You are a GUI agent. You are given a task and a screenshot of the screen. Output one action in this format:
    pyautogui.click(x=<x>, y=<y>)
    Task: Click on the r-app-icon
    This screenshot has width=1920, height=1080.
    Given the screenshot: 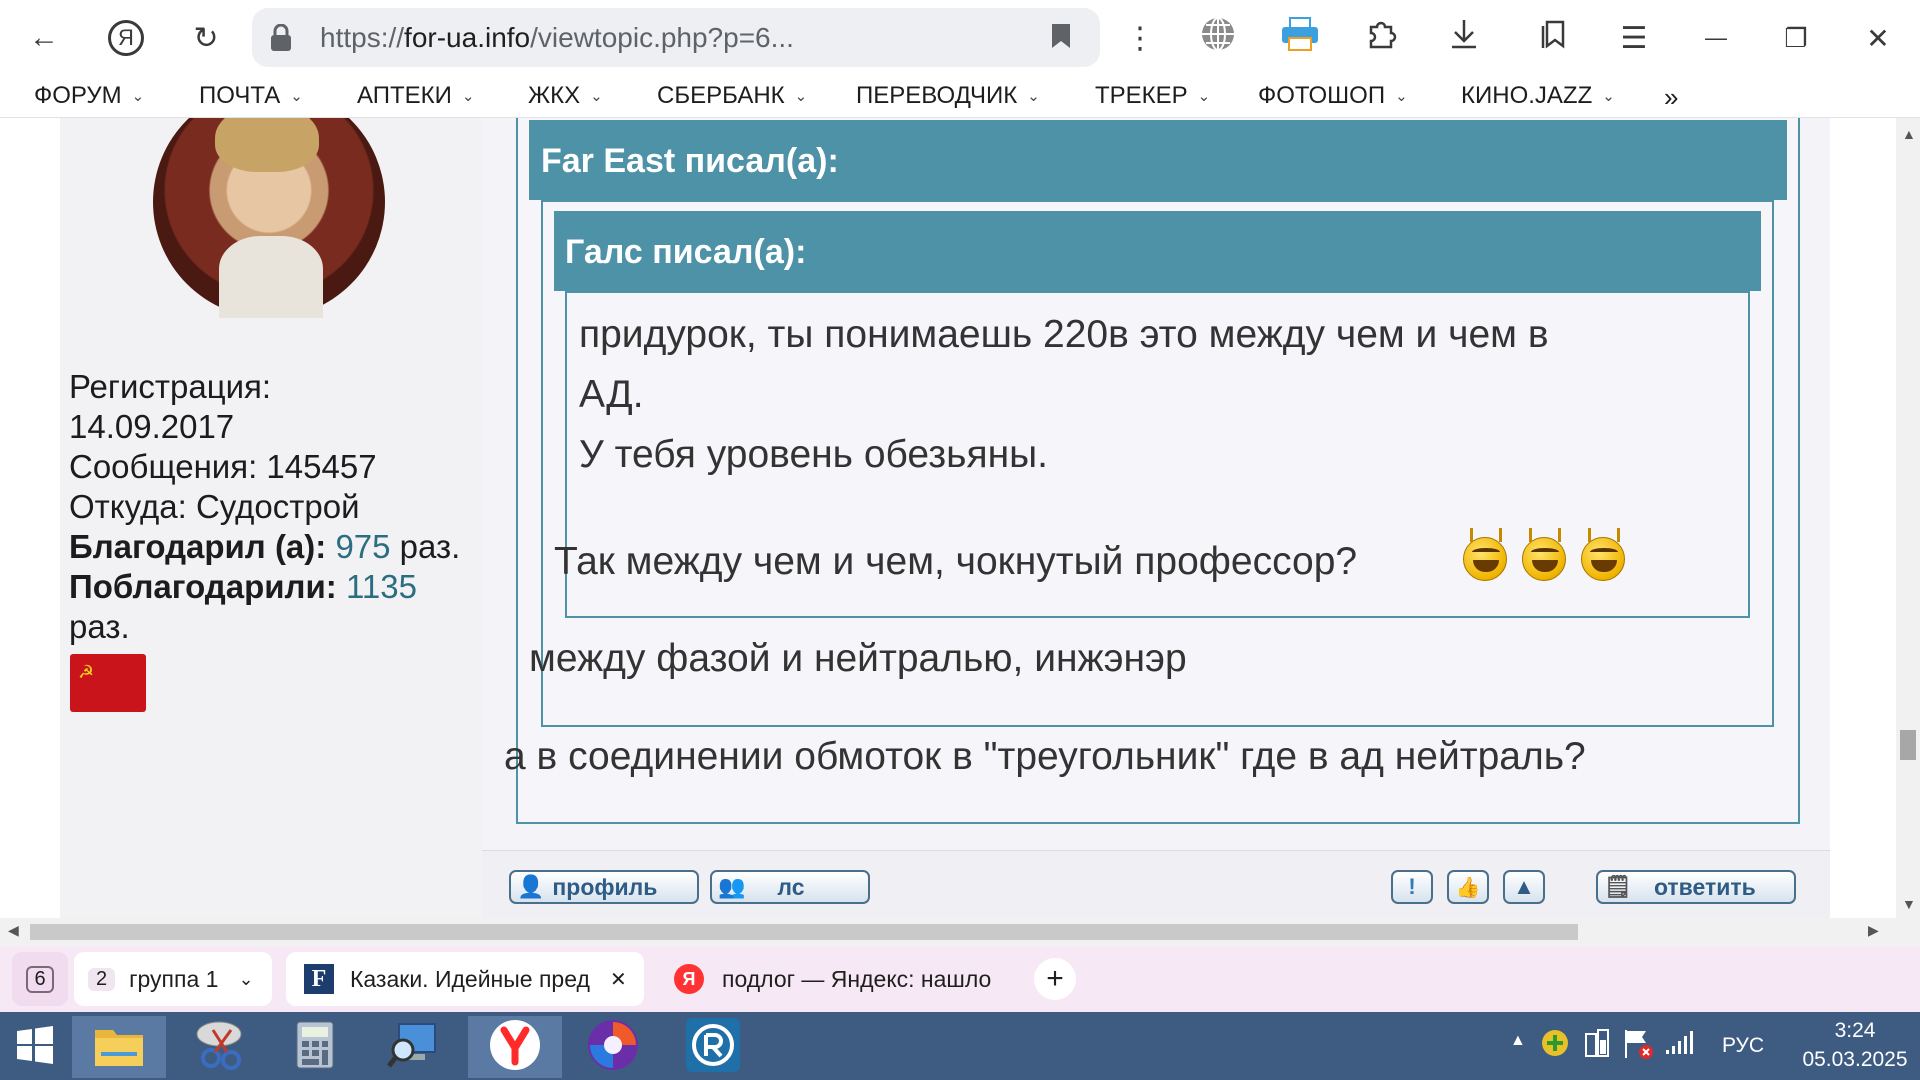 What is the action you would take?
    pyautogui.click(x=713, y=1047)
    